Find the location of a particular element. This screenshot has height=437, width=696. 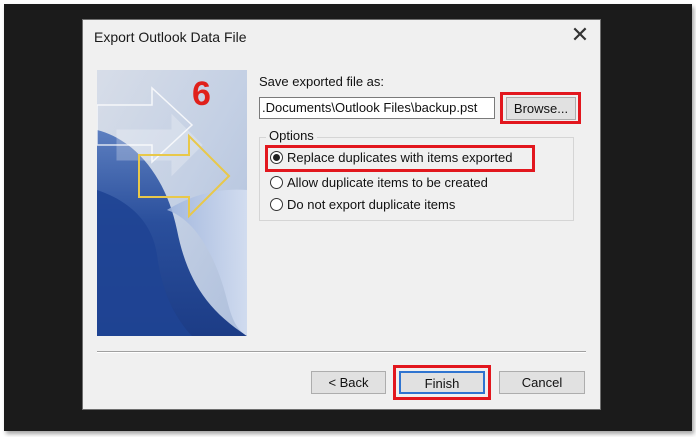

wizard-artwork is located at coordinates (172, 203).